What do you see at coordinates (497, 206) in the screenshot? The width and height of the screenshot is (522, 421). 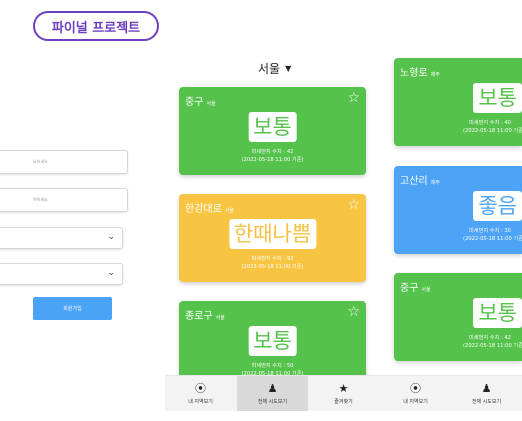 I see `air-grade: 좋음` at bounding box center [497, 206].